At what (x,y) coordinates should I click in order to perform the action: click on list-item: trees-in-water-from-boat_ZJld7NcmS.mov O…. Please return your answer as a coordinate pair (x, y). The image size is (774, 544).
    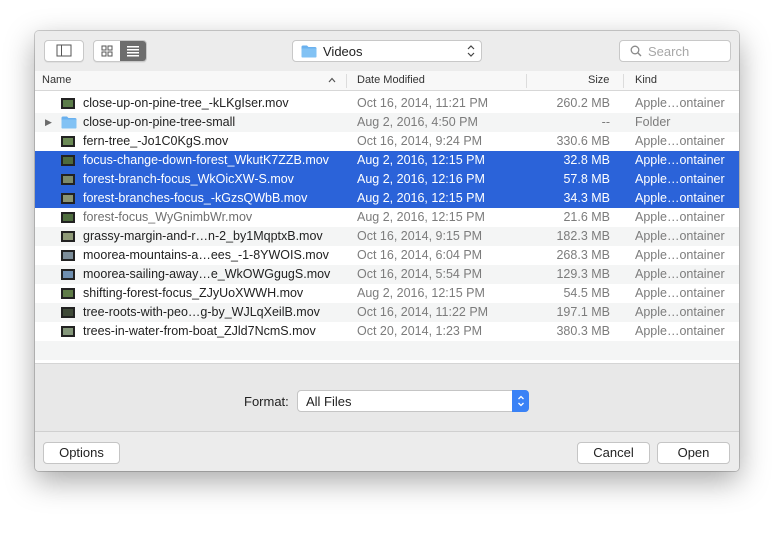
    Looking at the image, I should click on (387, 331).